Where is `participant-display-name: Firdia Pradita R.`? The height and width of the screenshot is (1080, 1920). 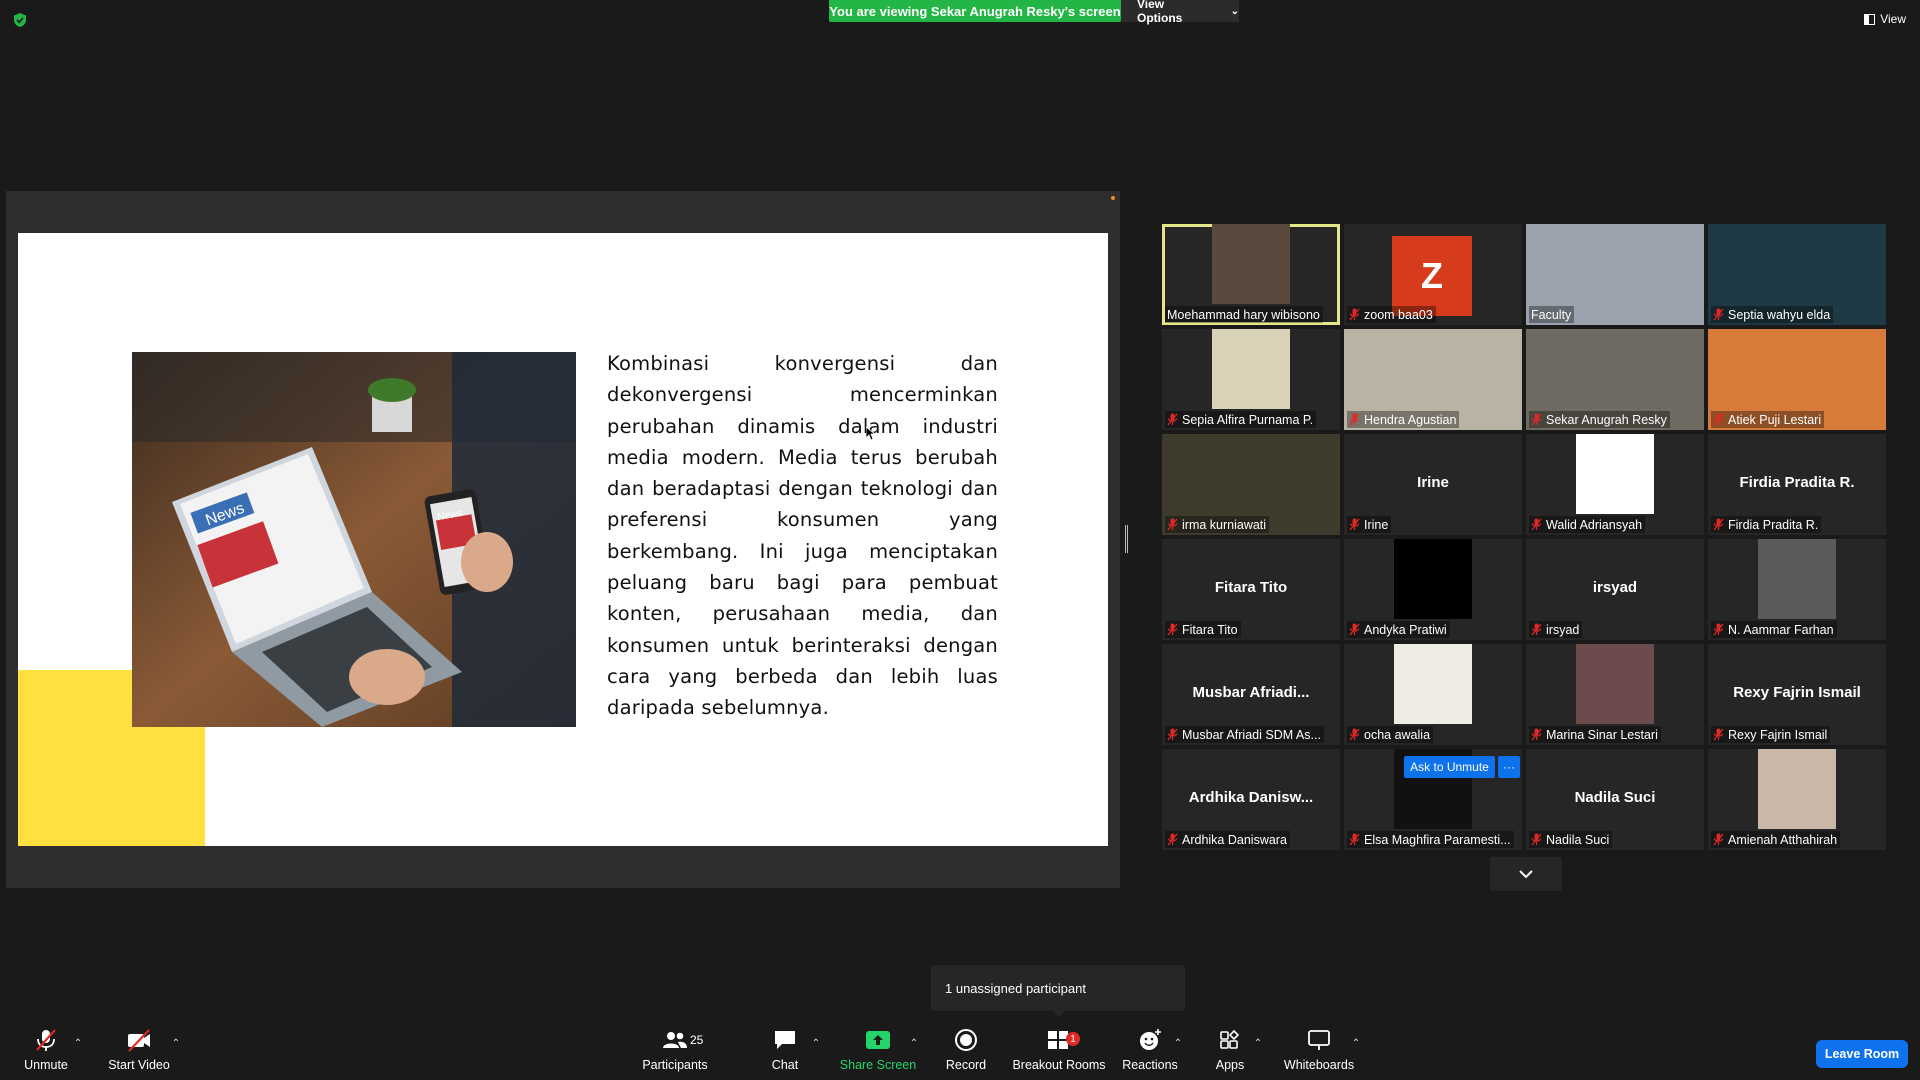 participant-display-name: Firdia Pradita R. is located at coordinates (1797, 482).